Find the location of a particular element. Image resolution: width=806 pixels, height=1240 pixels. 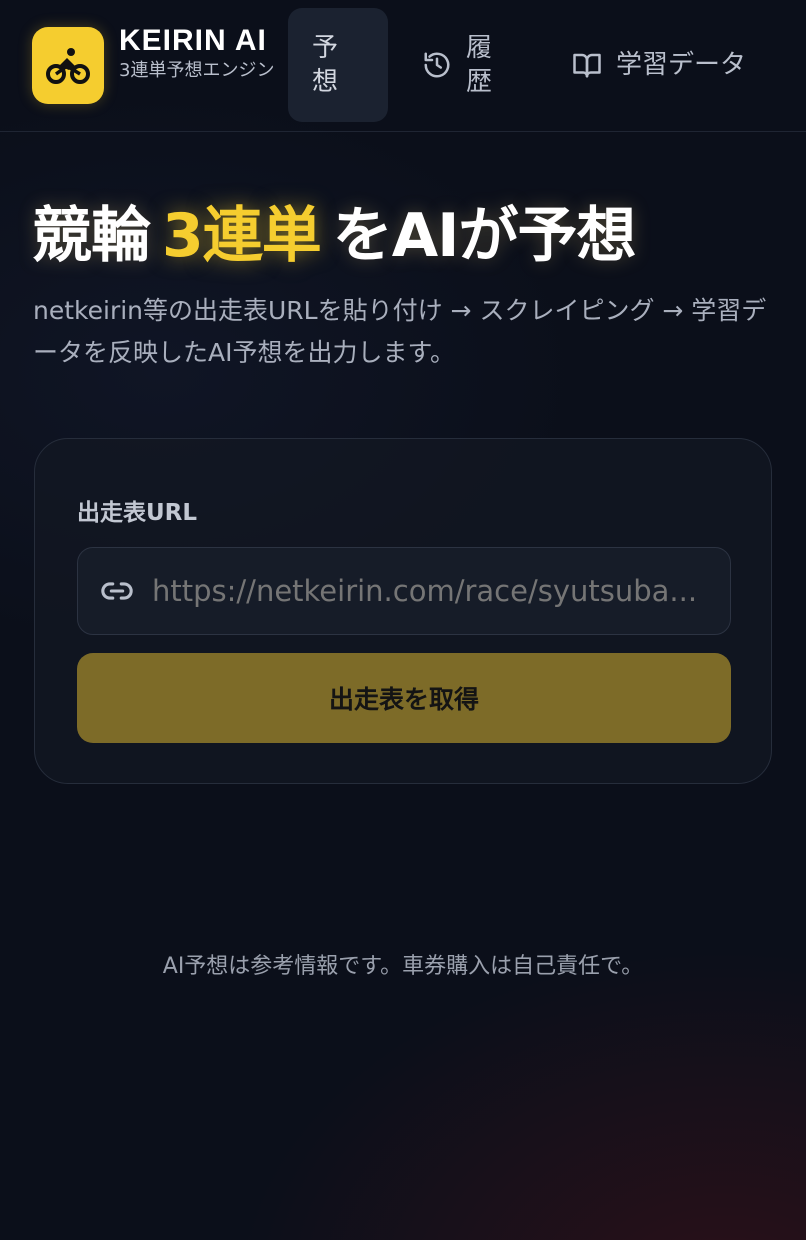

url-input-wrapper is located at coordinates (404, 591).